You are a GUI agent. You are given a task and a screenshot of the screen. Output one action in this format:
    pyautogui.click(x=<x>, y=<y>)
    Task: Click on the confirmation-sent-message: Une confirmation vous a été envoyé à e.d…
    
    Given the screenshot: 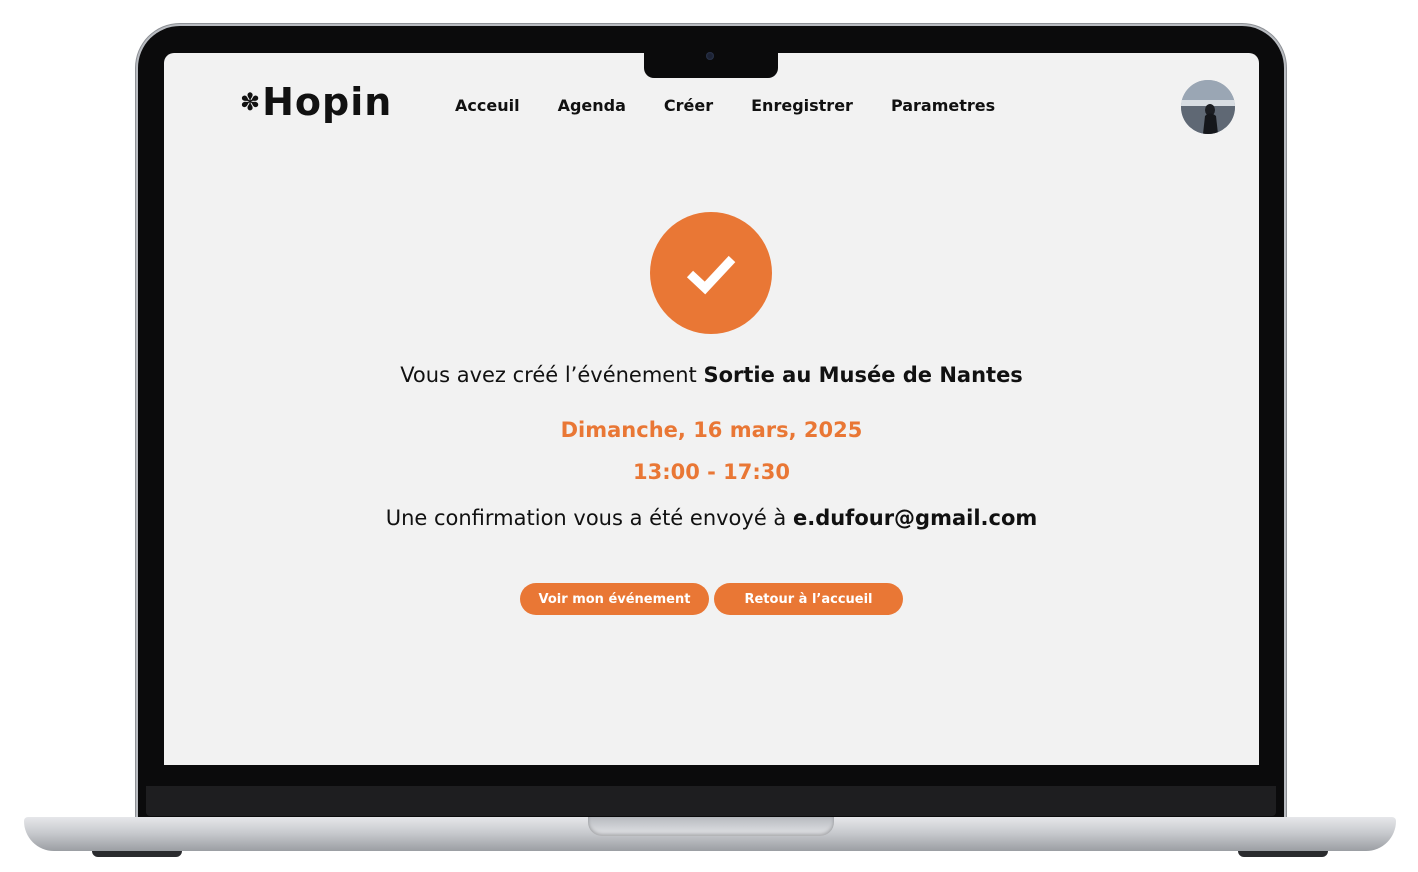 What is the action you would take?
    pyautogui.click(x=711, y=518)
    